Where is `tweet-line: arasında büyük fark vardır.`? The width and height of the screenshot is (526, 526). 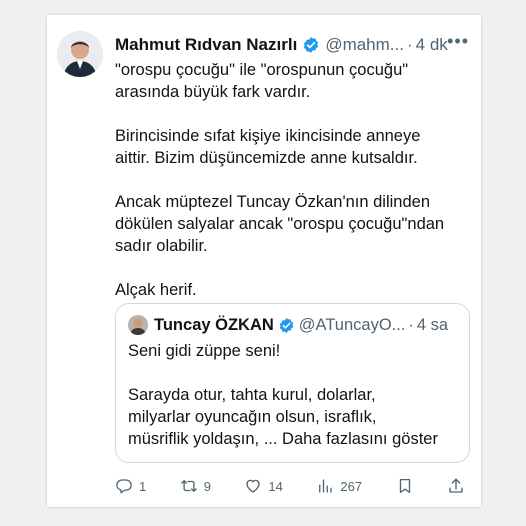
tweet-line: arasında büyük fark vardır. is located at coordinates (213, 92).